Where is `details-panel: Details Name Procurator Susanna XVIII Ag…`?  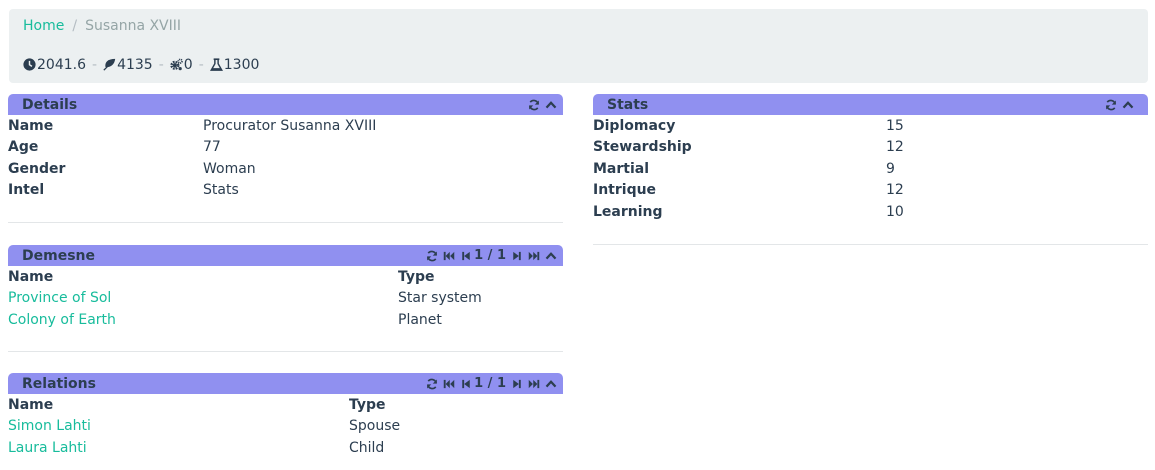
details-panel: Details Name Procurator Susanna XVIII Ag… is located at coordinates (285, 158).